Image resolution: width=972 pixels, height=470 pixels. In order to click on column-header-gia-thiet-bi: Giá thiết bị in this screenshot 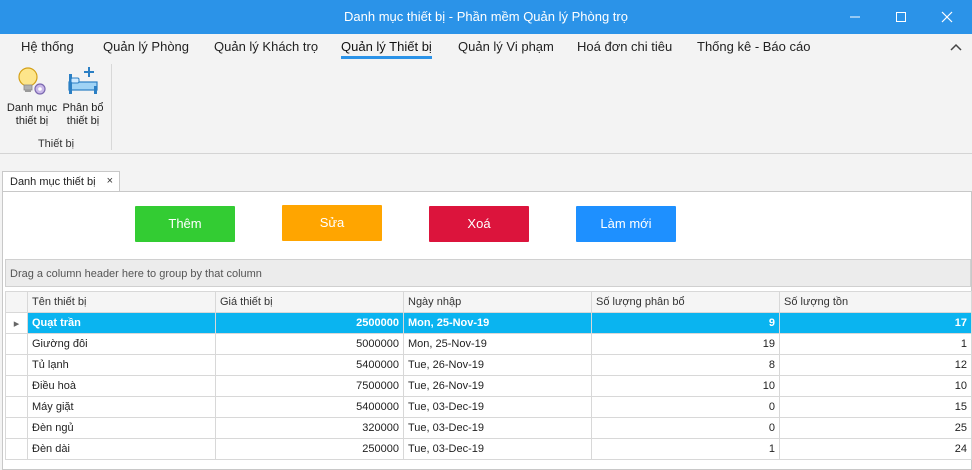, I will do `click(309, 302)`.